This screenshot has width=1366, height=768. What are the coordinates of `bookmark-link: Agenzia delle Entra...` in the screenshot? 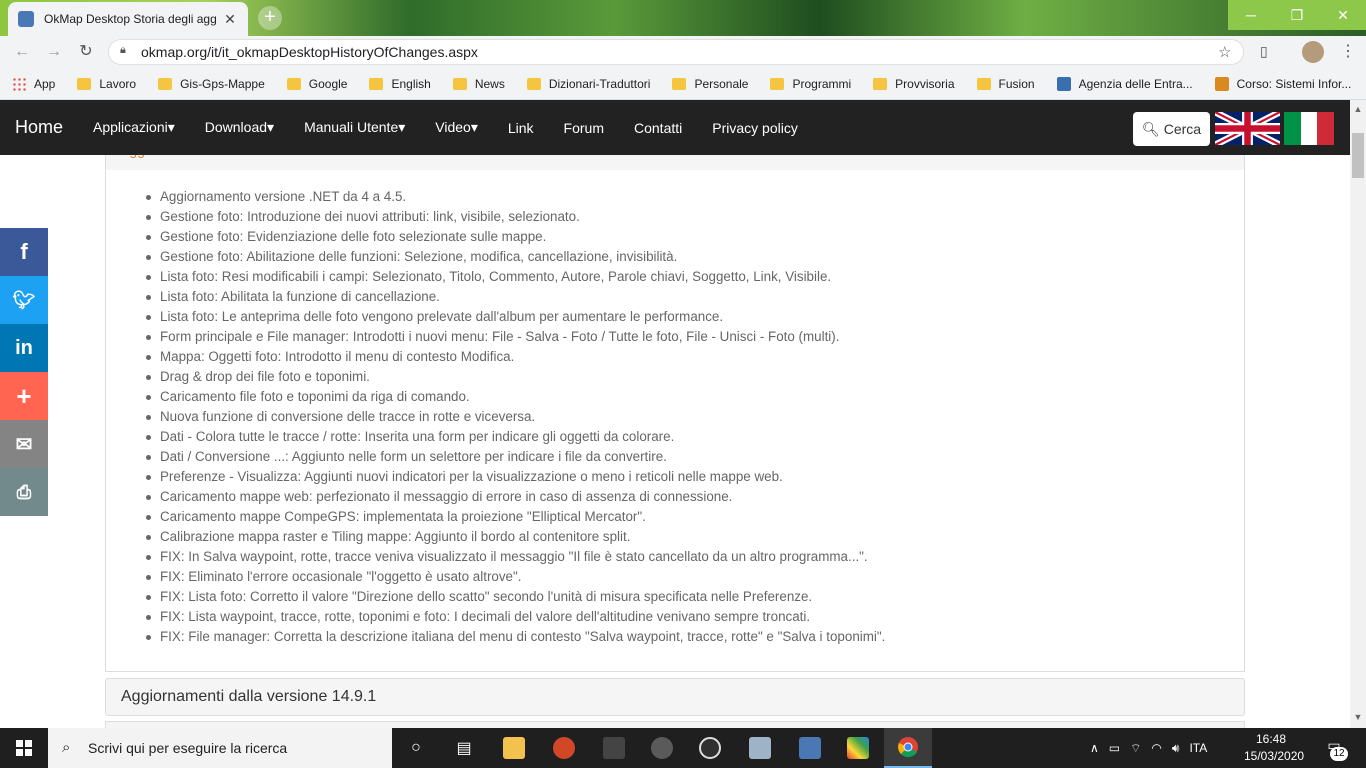 It's located at (1124, 83).